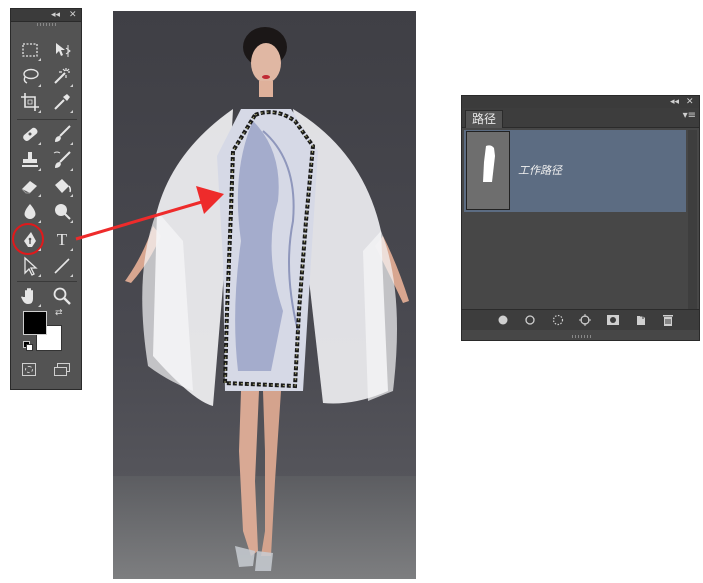  Describe the element at coordinates (46, 199) in the screenshot. I see `tools-panel: ◂◂ ✕ T ⇄` at that location.